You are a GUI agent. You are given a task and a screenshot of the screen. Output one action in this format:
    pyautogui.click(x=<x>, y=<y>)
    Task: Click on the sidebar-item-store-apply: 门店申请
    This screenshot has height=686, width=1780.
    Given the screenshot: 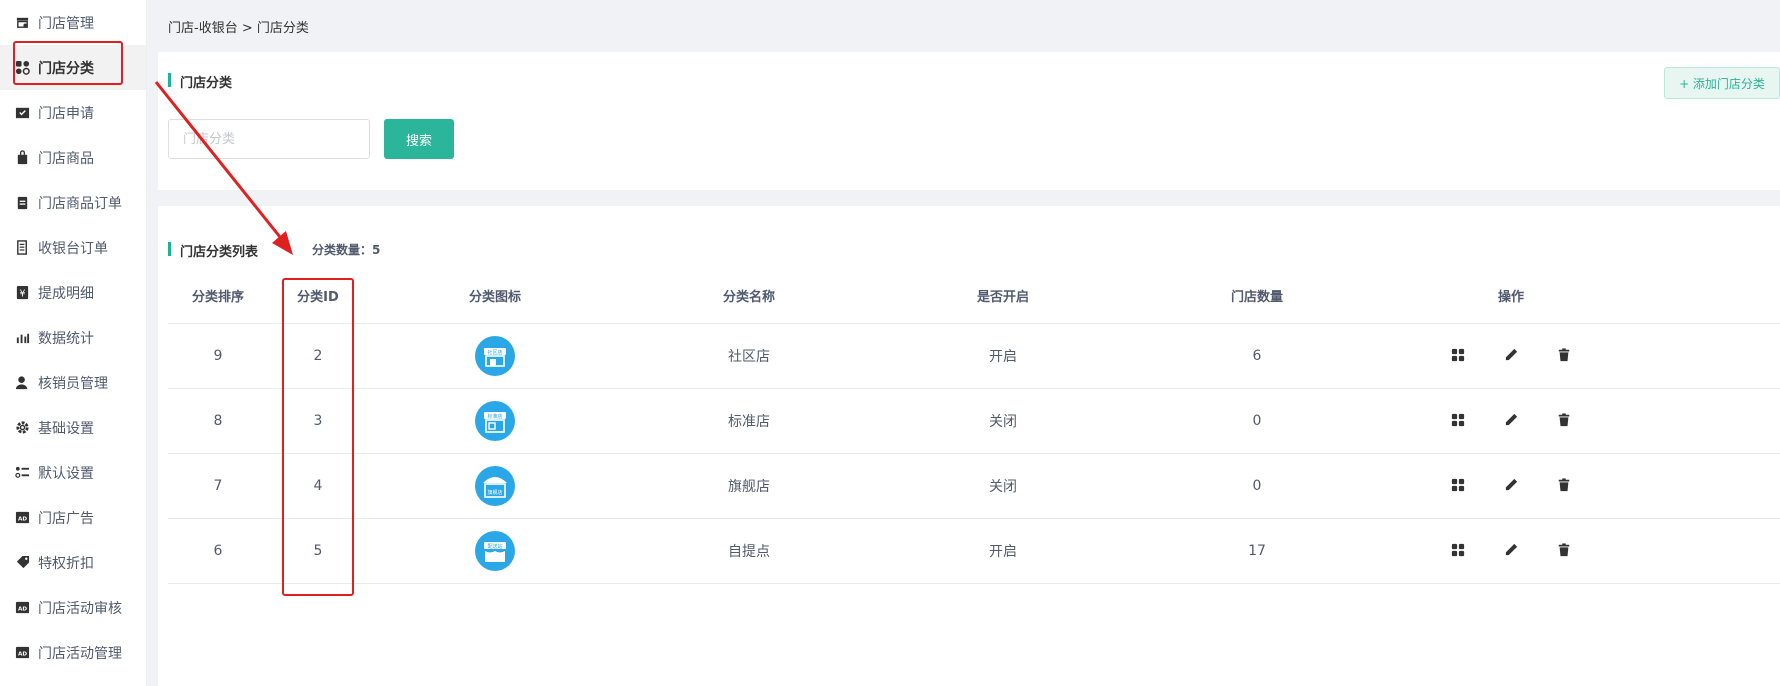 What is the action you would take?
    pyautogui.click(x=73, y=112)
    